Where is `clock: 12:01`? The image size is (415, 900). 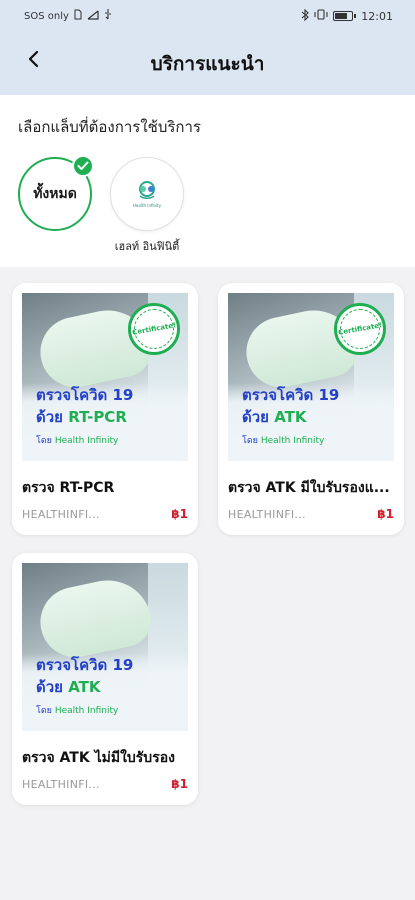
clock: 12:01 is located at coordinates (377, 16).